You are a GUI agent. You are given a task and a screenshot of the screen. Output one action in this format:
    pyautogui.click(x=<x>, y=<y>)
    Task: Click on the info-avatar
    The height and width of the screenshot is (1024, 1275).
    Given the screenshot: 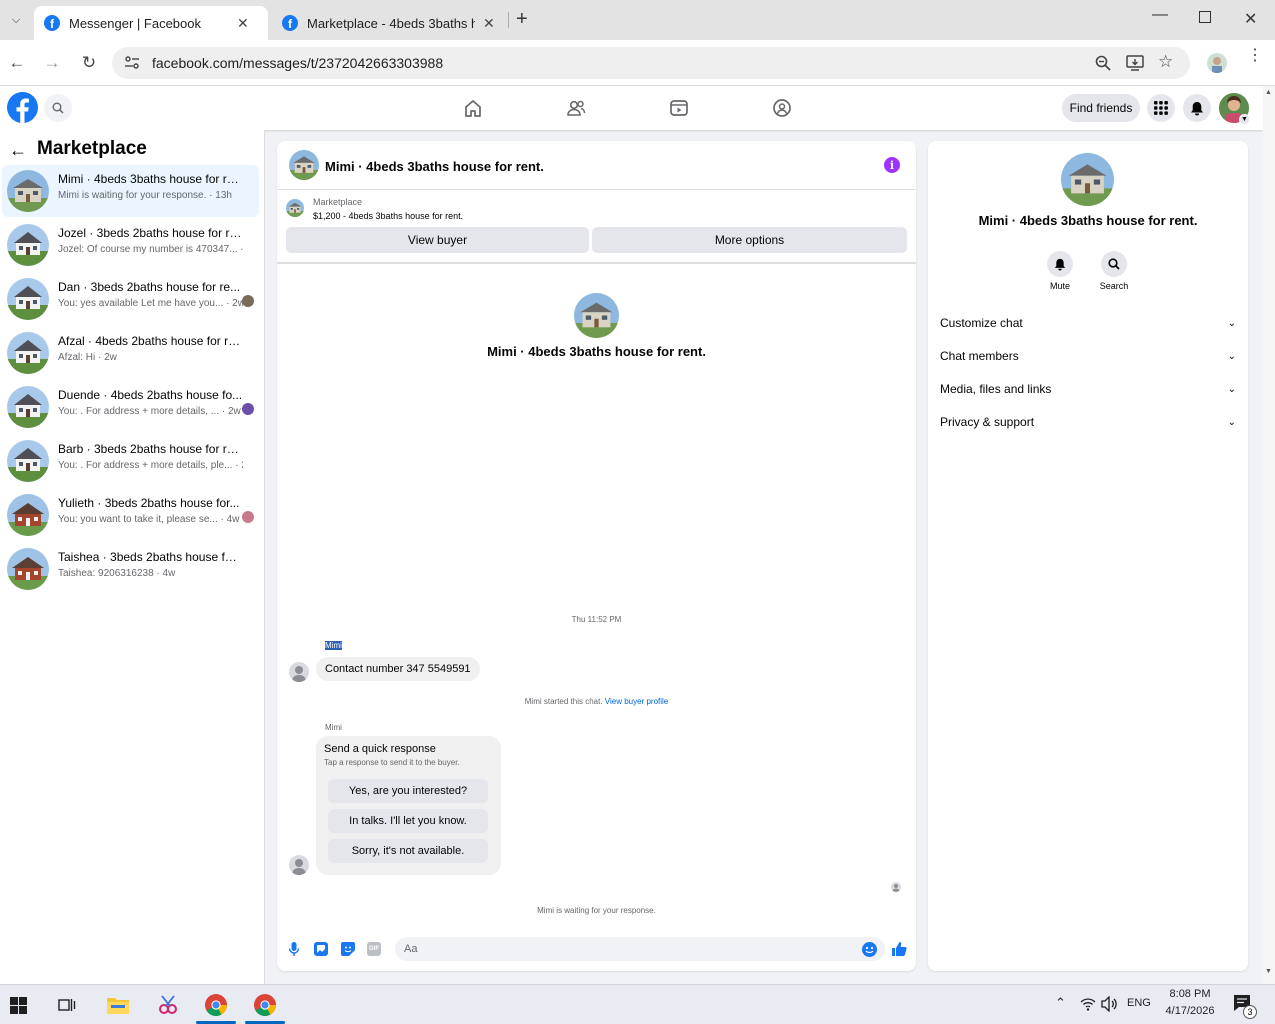 What is the action you would take?
    pyautogui.click(x=1087, y=179)
    